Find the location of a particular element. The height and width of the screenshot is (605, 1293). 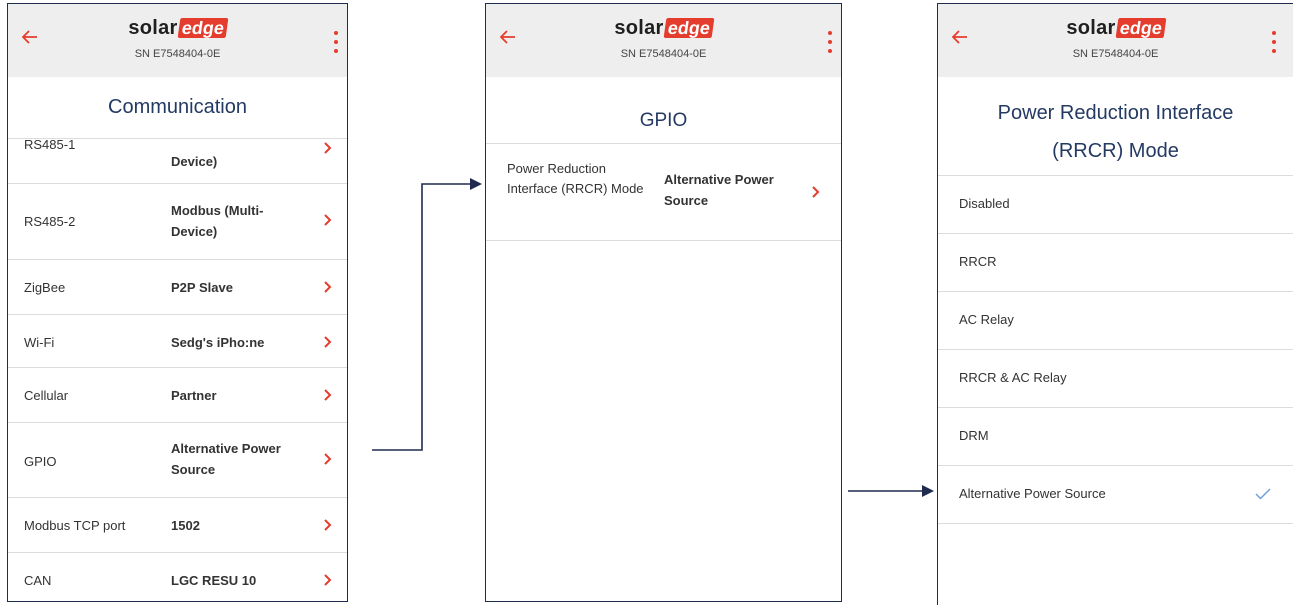

row-label: RS485-2 is located at coordinates (50, 221).